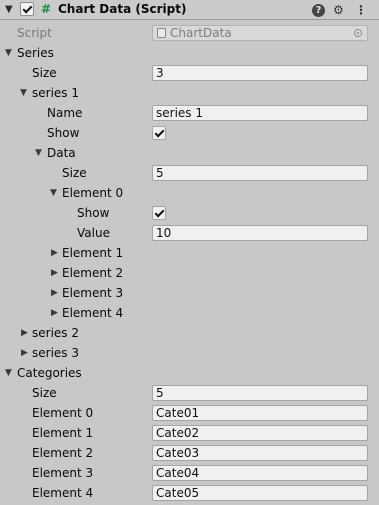 This screenshot has height=505, width=379. What do you see at coordinates (55, 333) in the screenshot?
I see `series-2-label: series 2` at bounding box center [55, 333].